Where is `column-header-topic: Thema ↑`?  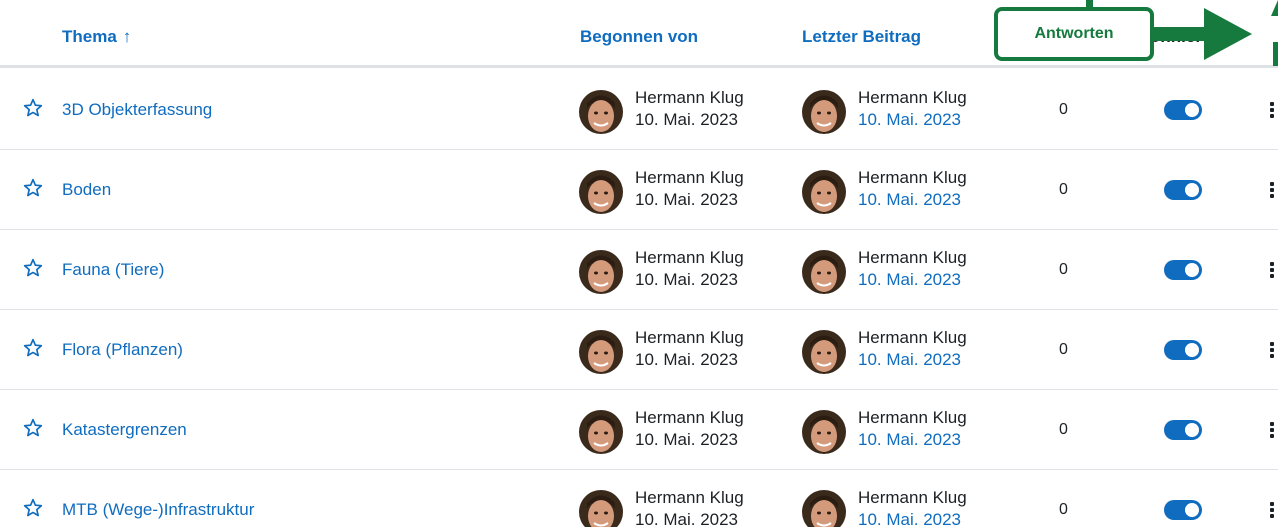 column-header-topic: Thema ↑ is located at coordinates (96, 37).